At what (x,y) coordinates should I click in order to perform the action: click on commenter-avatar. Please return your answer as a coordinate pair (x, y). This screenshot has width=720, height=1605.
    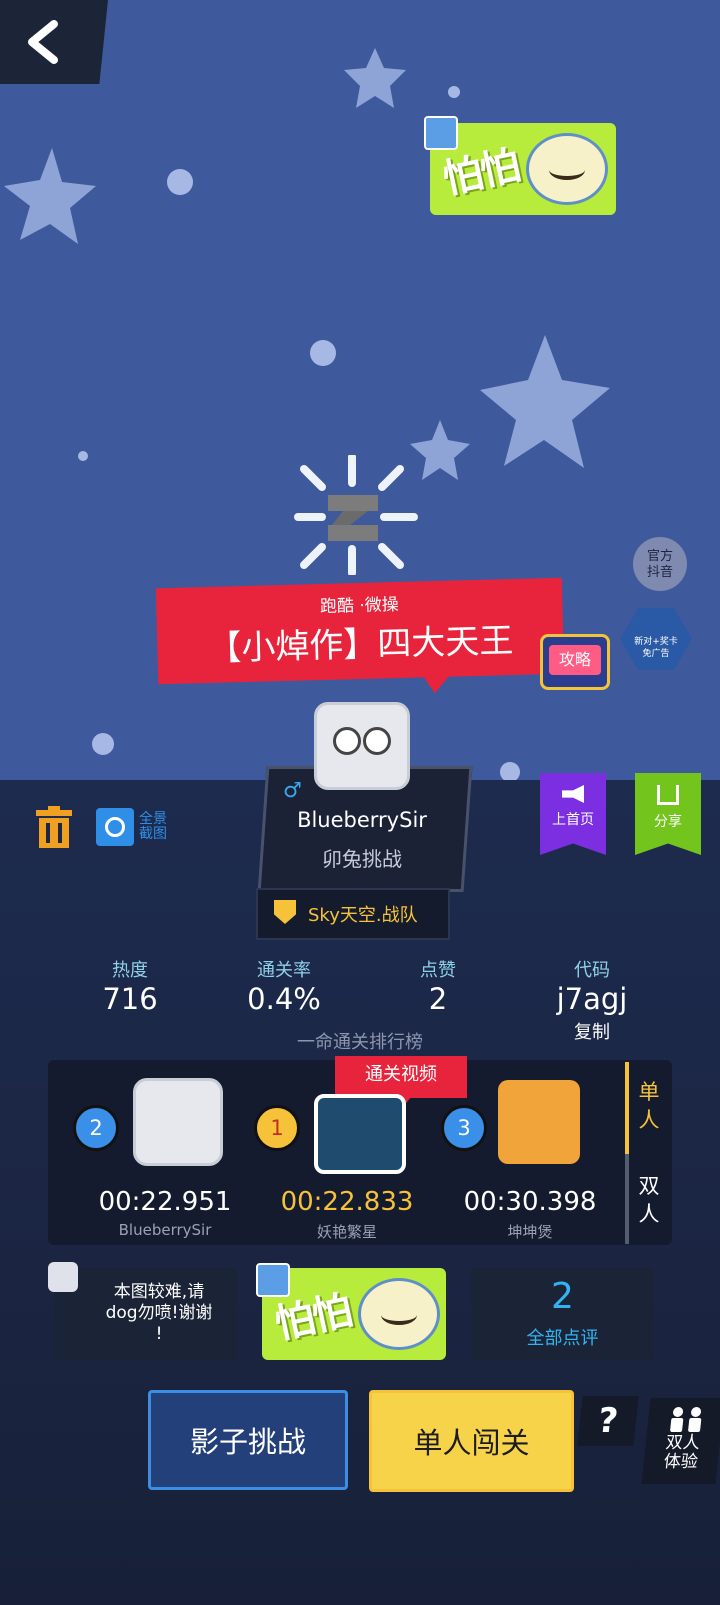
    Looking at the image, I should click on (63, 1277).